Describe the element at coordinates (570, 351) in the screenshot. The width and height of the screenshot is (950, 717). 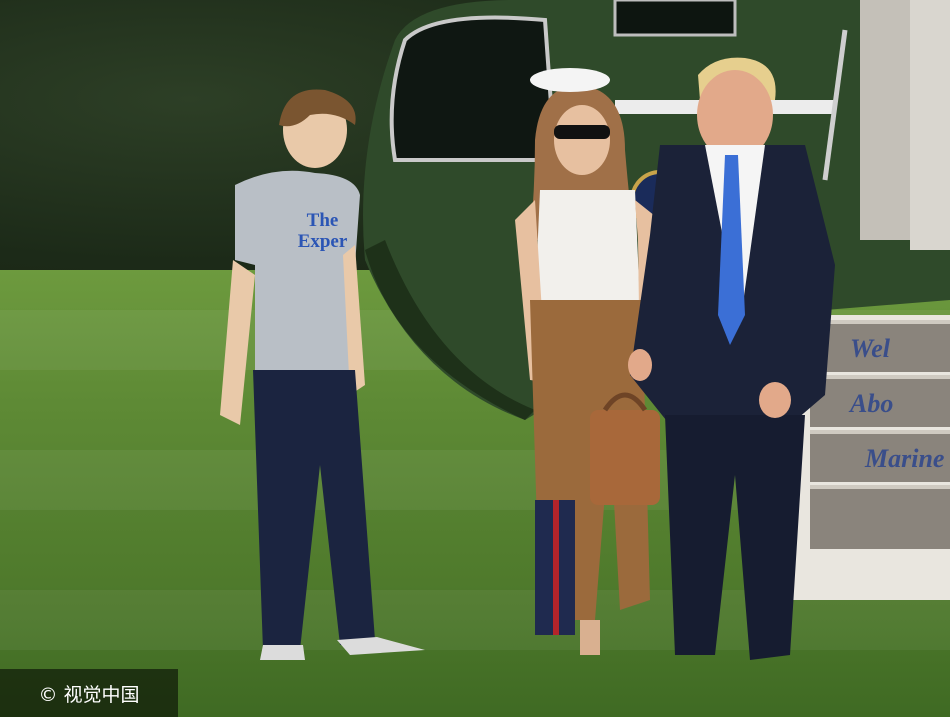
I see `person-marine` at that location.